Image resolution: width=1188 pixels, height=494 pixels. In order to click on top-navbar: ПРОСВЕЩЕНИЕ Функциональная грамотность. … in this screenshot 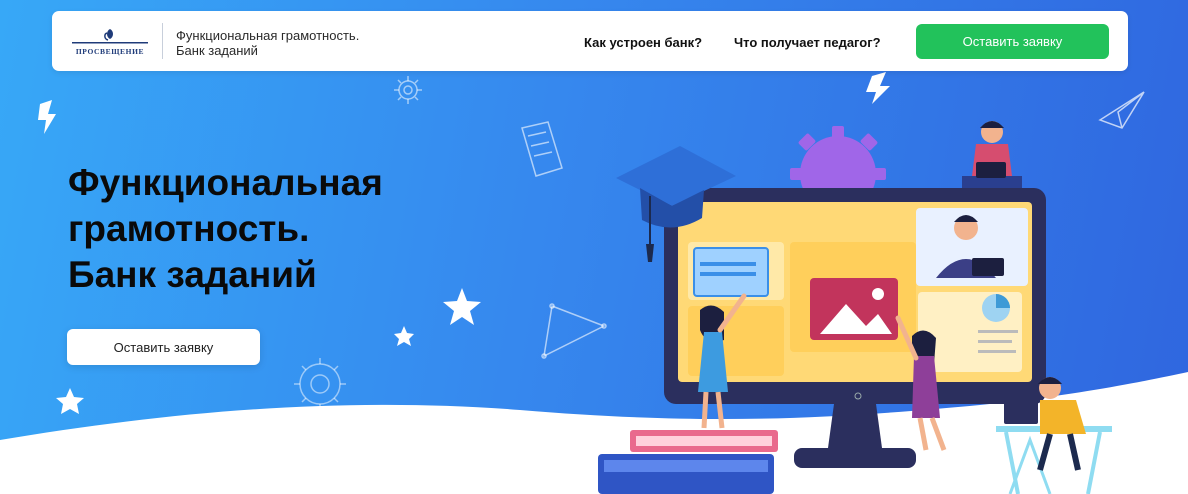, I will do `click(590, 41)`.